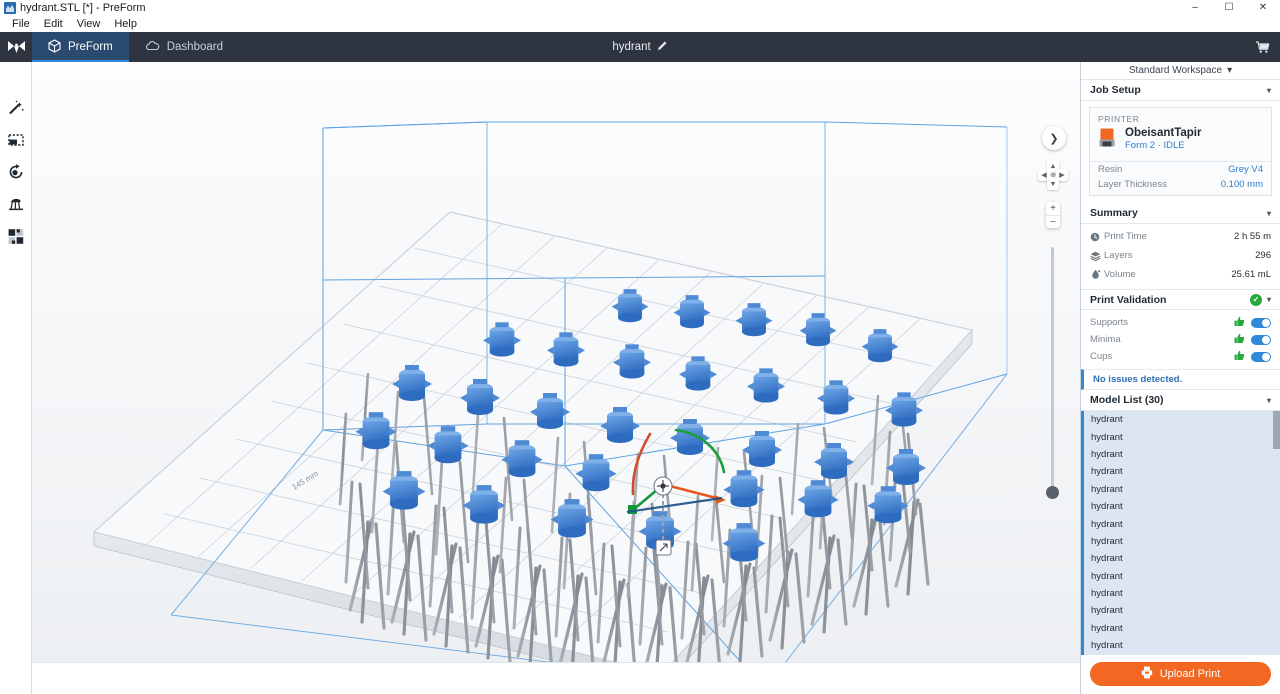  Describe the element at coordinates (1263, 47) in the screenshot. I see `shopping-cart-icon` at that location.